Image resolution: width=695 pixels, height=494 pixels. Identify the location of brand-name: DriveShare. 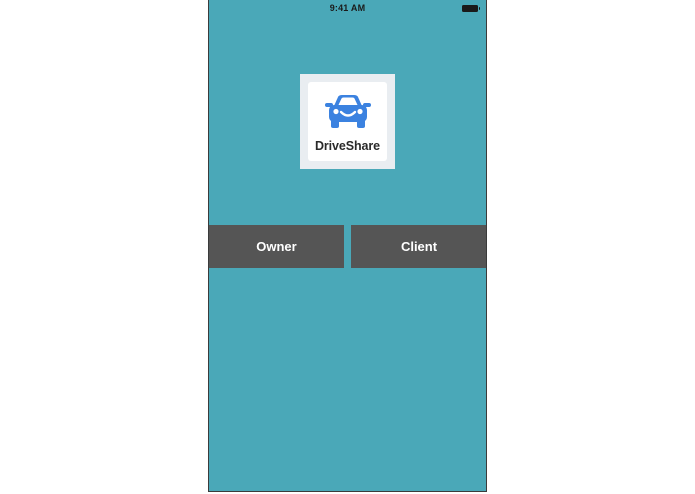
(347, 146).